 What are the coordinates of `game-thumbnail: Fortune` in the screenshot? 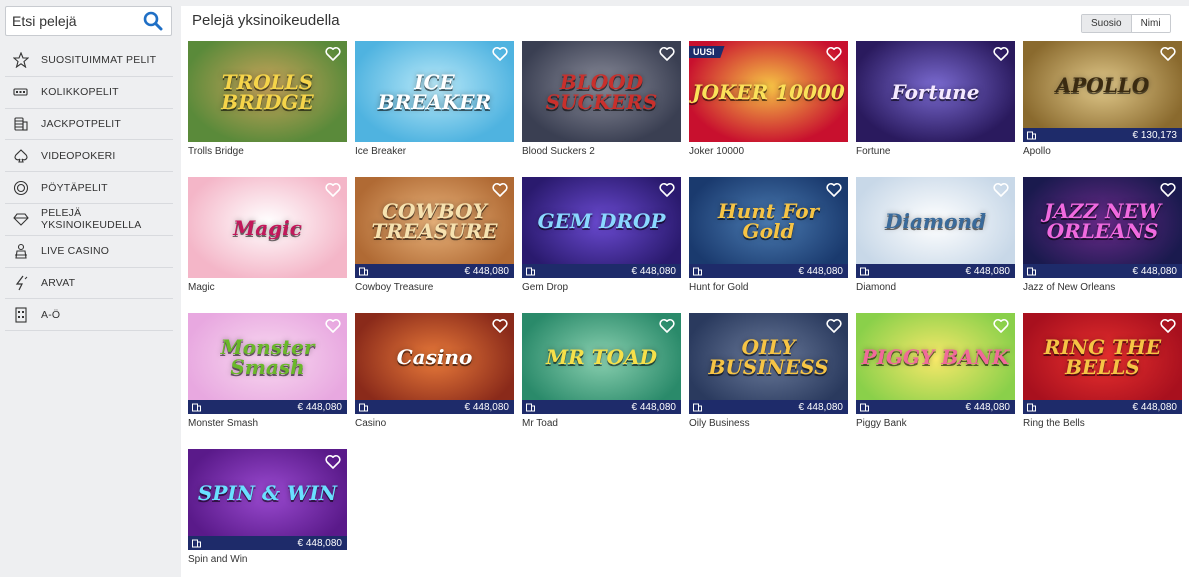 It's located at (935, 91).